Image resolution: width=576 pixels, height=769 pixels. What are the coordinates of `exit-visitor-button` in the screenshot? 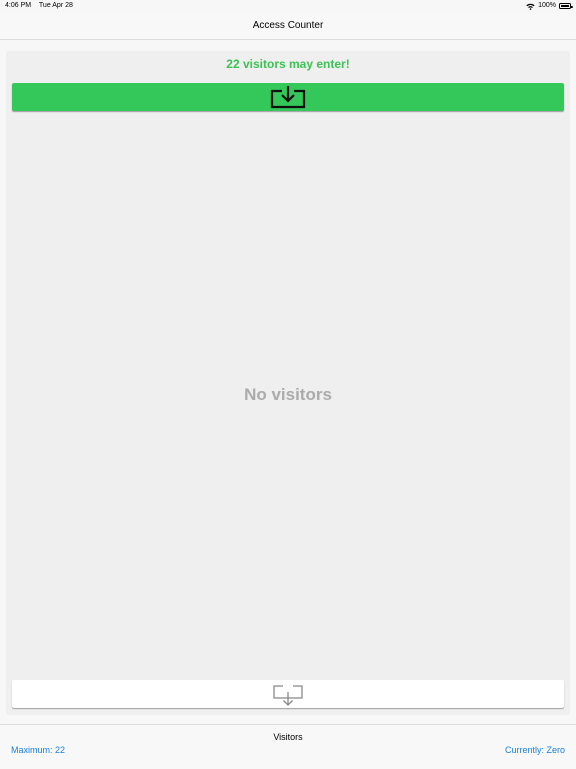 It's located at (288, 694).